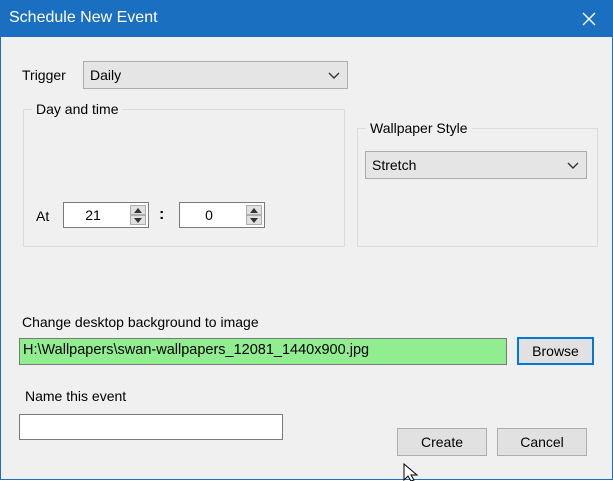  What do you see at coordinates (419, 128) in the screenshot?
I see `wallpaper-style-legend: Wallpaper Style` at bounding box center [419, 128].